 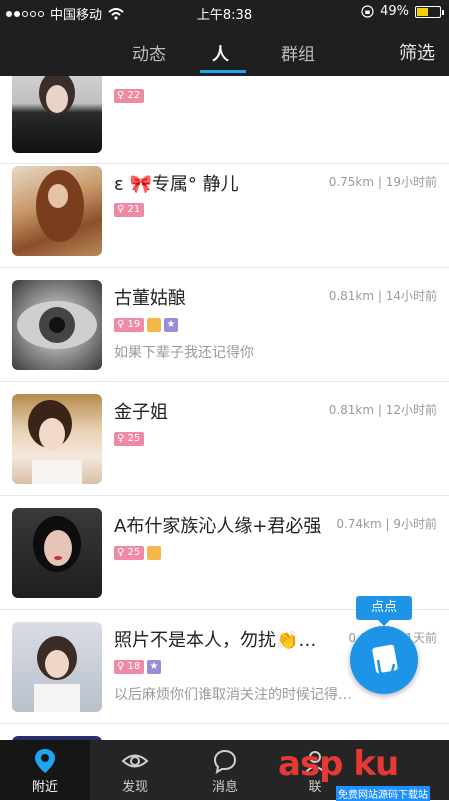 I want to click on distance-time: 0.75km | 19小时前, so click(x=382, y=182).